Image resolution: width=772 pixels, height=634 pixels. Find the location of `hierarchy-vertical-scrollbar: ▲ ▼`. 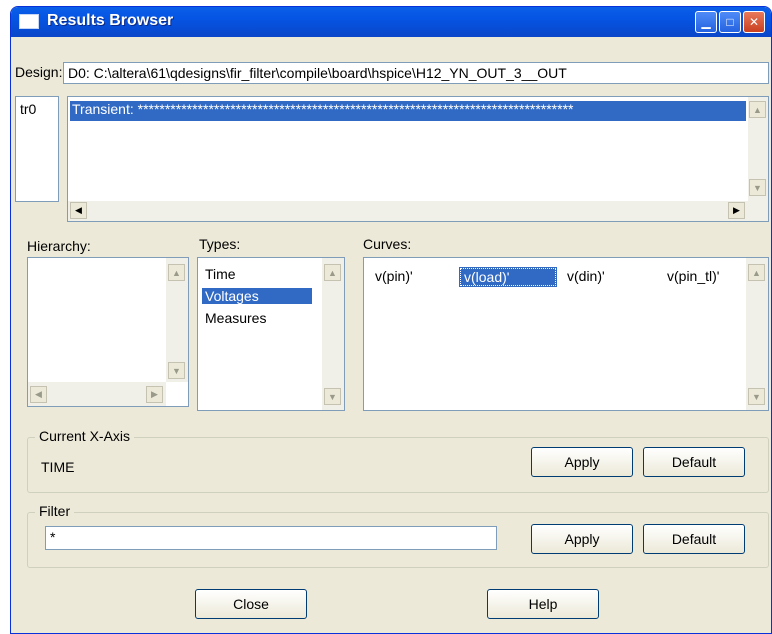

hierarchy-vertical-scrollbar: ▲ ▼ is located at coordinates (177, 320).